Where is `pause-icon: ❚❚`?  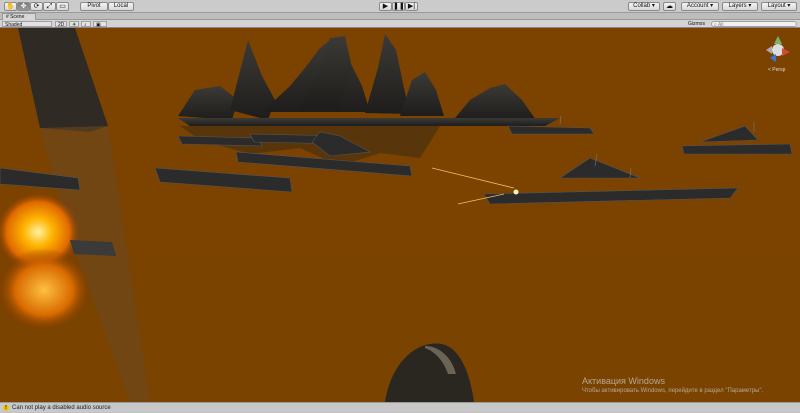
pause-icon: ❚❚ is located at coordinates (399, 6).